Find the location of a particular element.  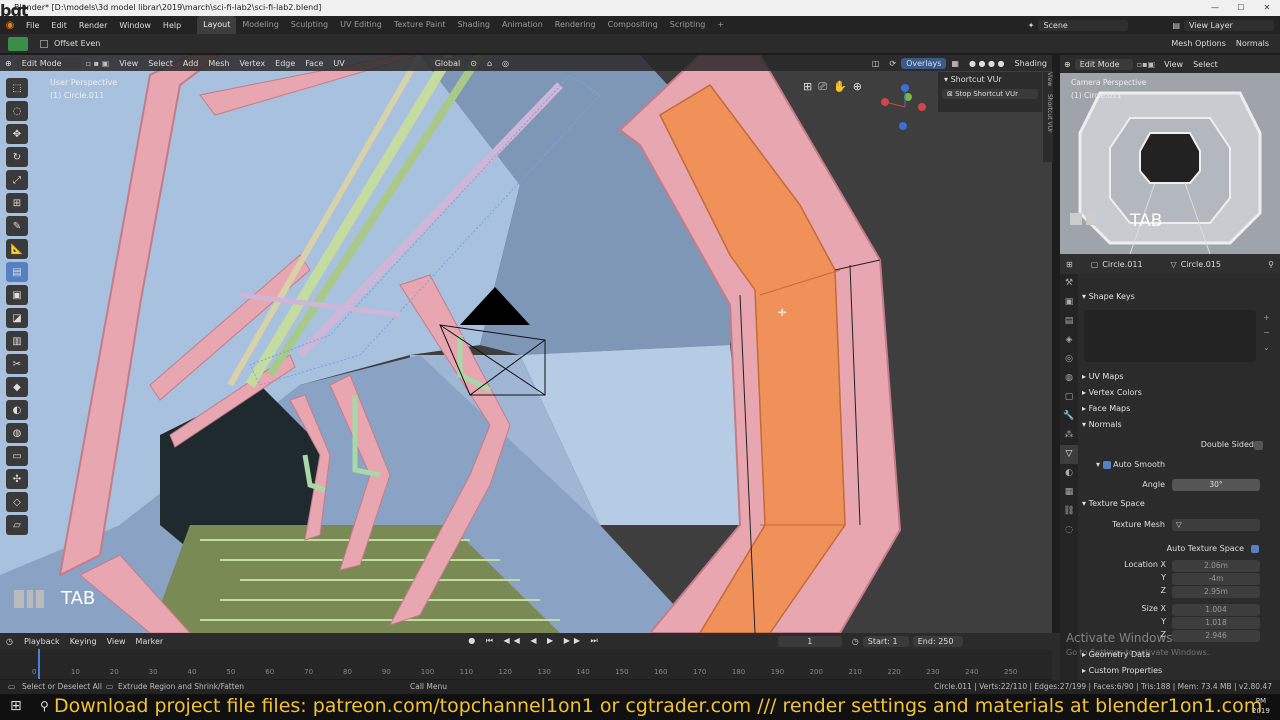

menu-add: Add is located at coordinates (191, 63).